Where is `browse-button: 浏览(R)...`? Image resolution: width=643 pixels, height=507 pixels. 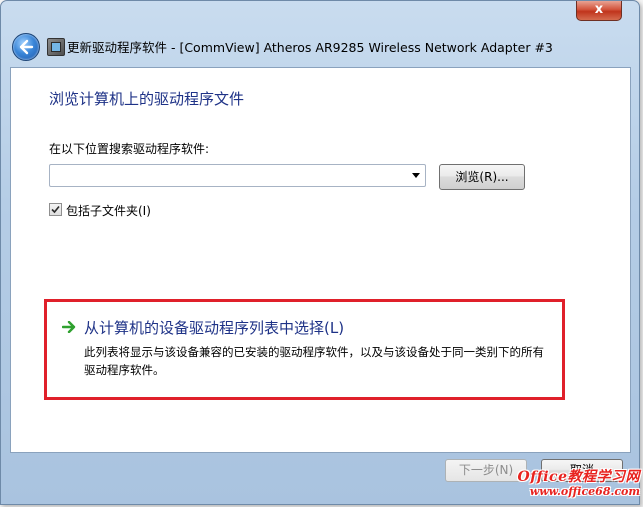 browse-button: 浏览(R)... is located at coordinates (482, 177).